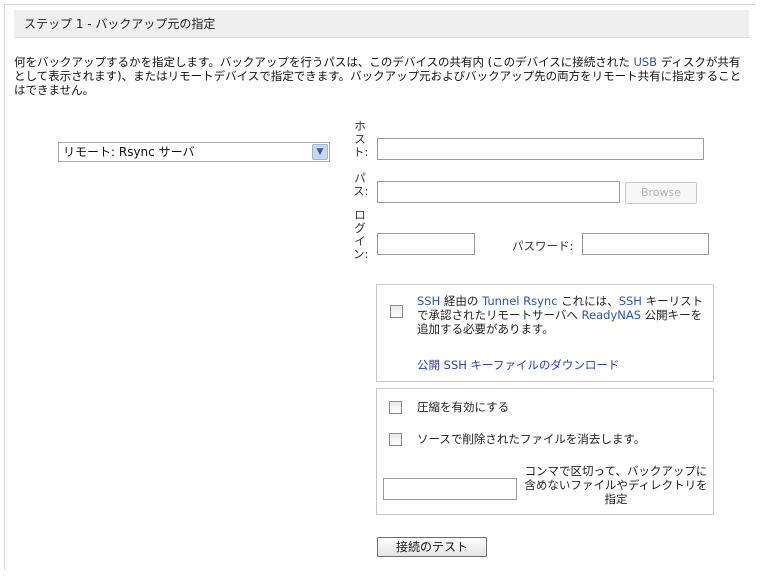  I want to click on chevron-down-icon: ▼, so click(320, 152).